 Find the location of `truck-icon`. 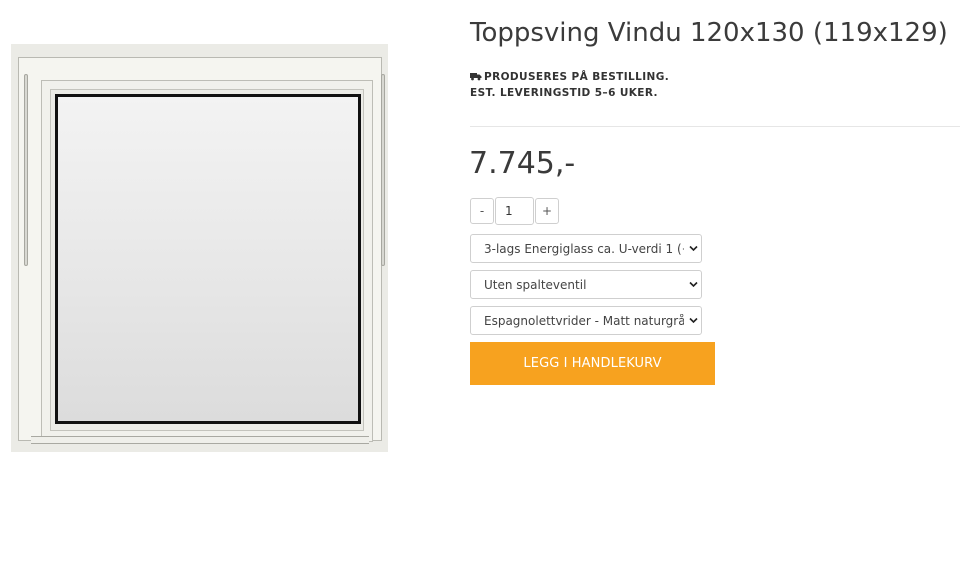

truck-icon is located at coordinates (476, 77).